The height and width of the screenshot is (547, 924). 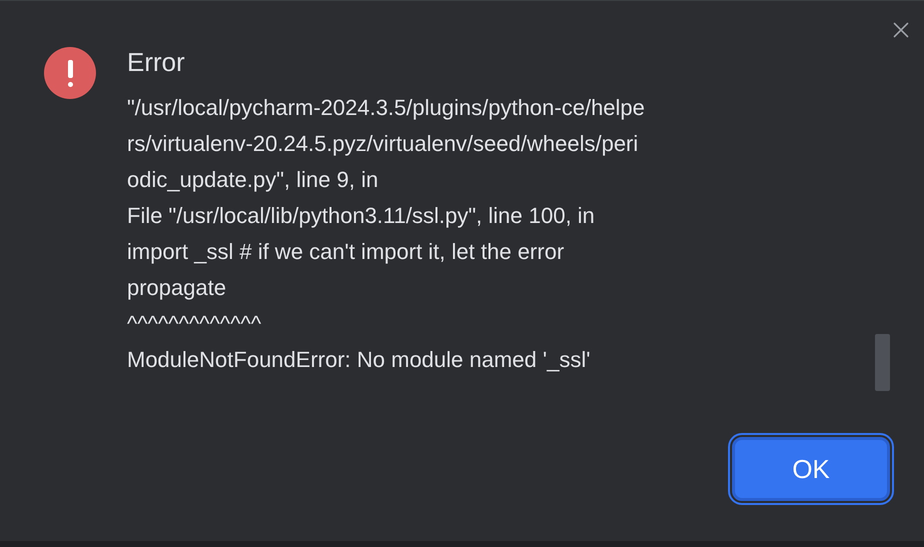 I want to click on error-message-line: propagate, so click(x=177, y=288).